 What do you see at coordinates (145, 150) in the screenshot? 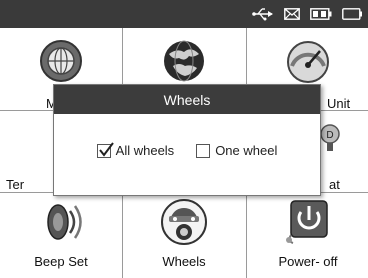
I see `option-all-wheels-label: All wheels` at bounding box center [145, 150].